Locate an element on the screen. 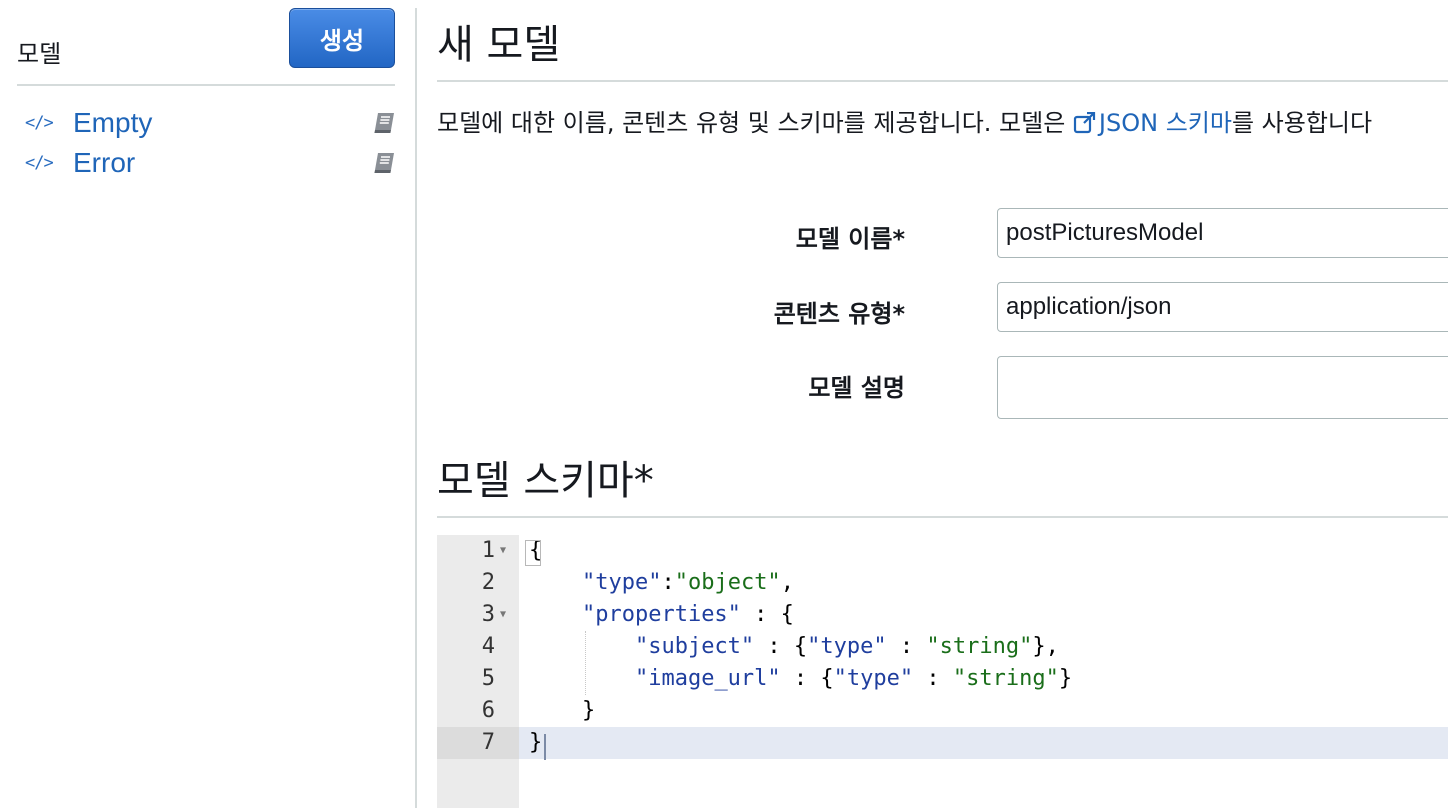 This screenshot has width=1448, height=808. line-number: 1 is located at coordinates (488, 550).